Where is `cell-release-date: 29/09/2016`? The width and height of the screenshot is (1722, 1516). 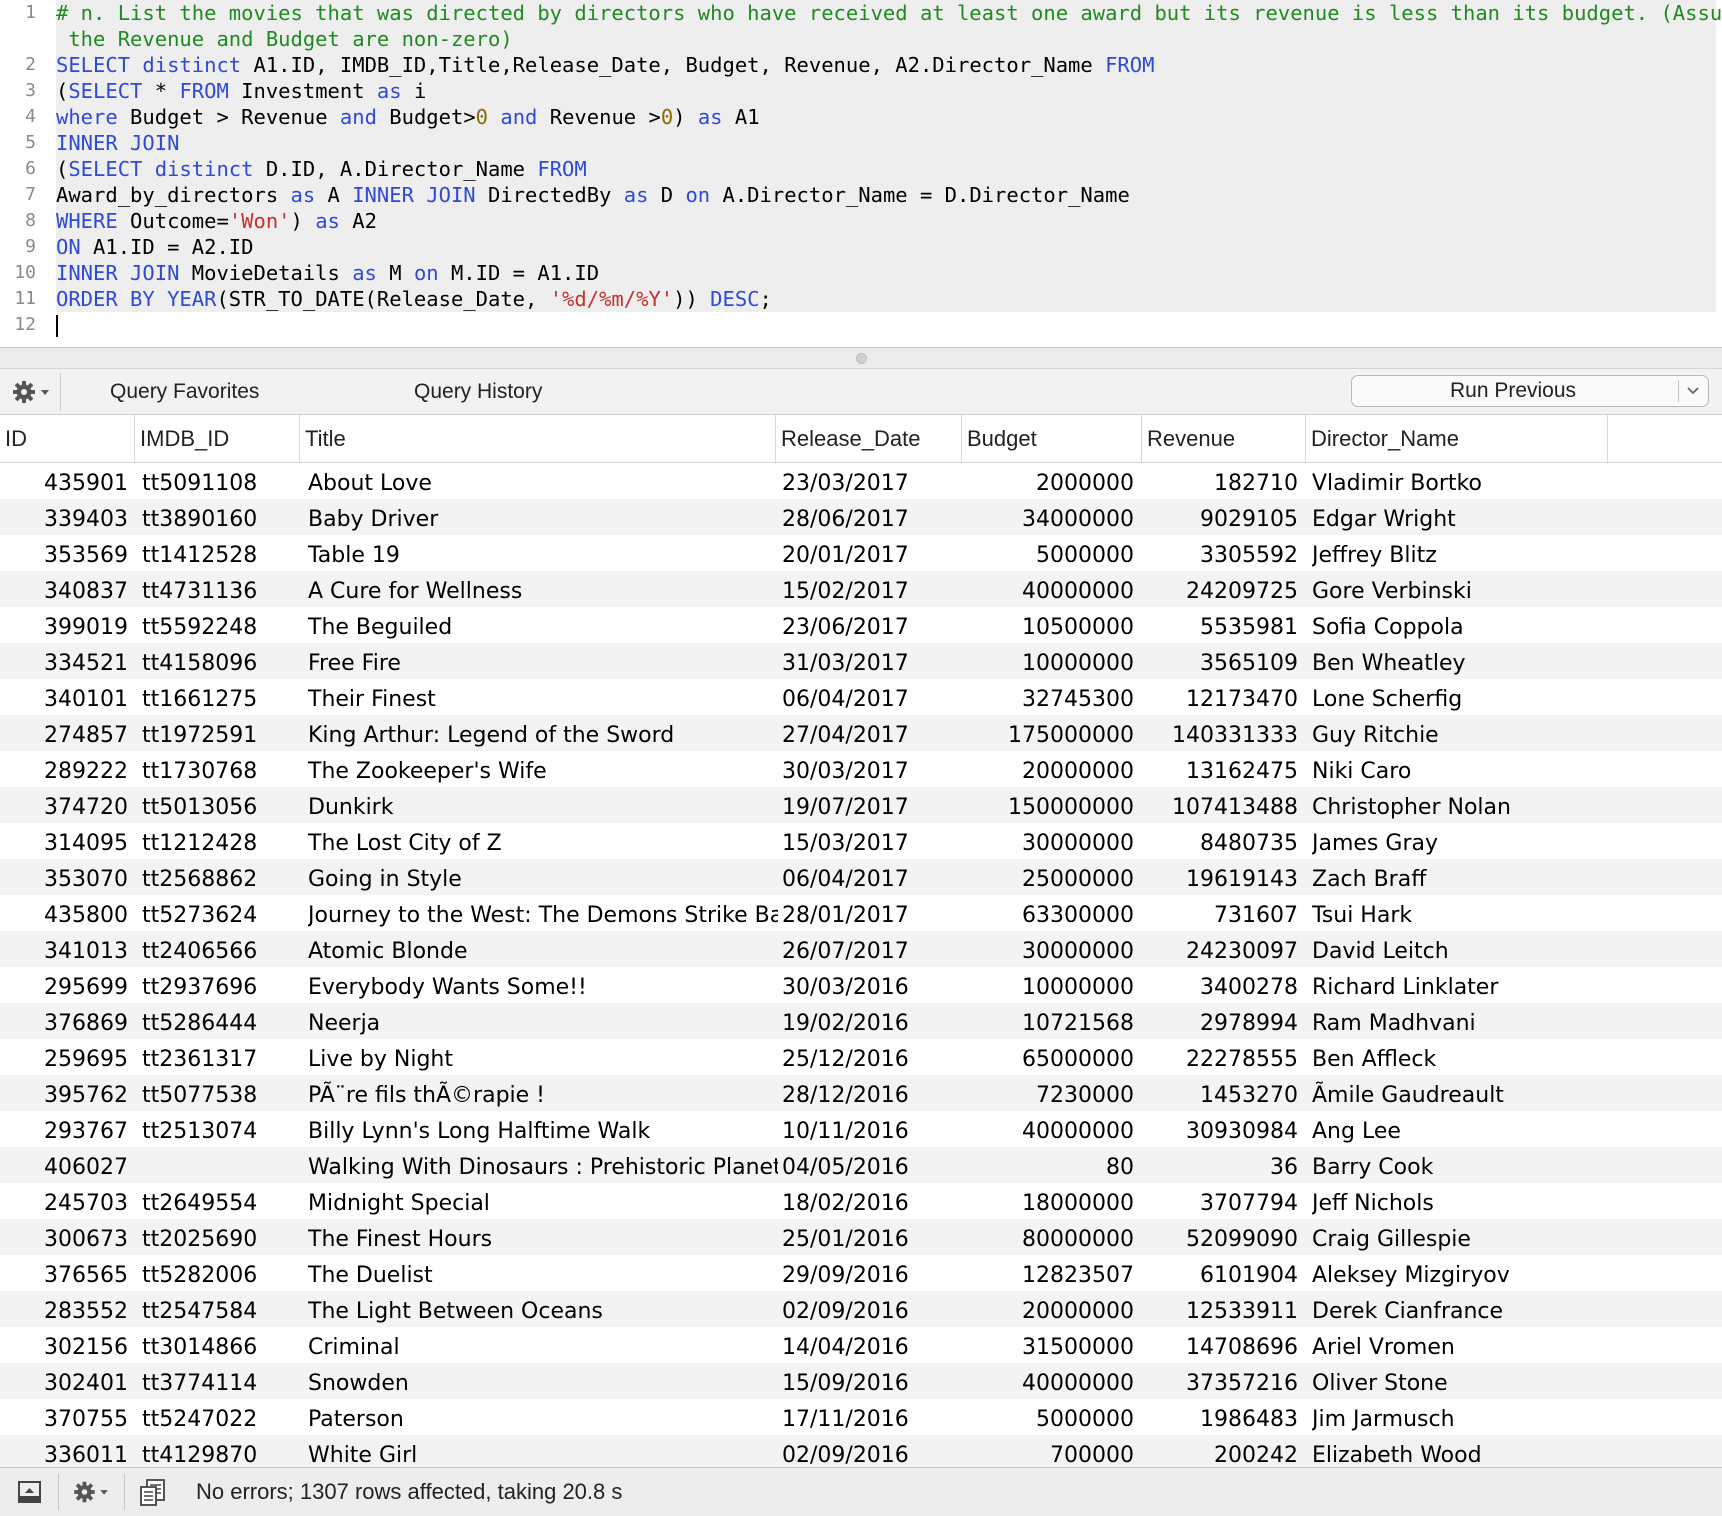
cell-release-date: 29/09/2016 is located at coordinates (872, 1273).